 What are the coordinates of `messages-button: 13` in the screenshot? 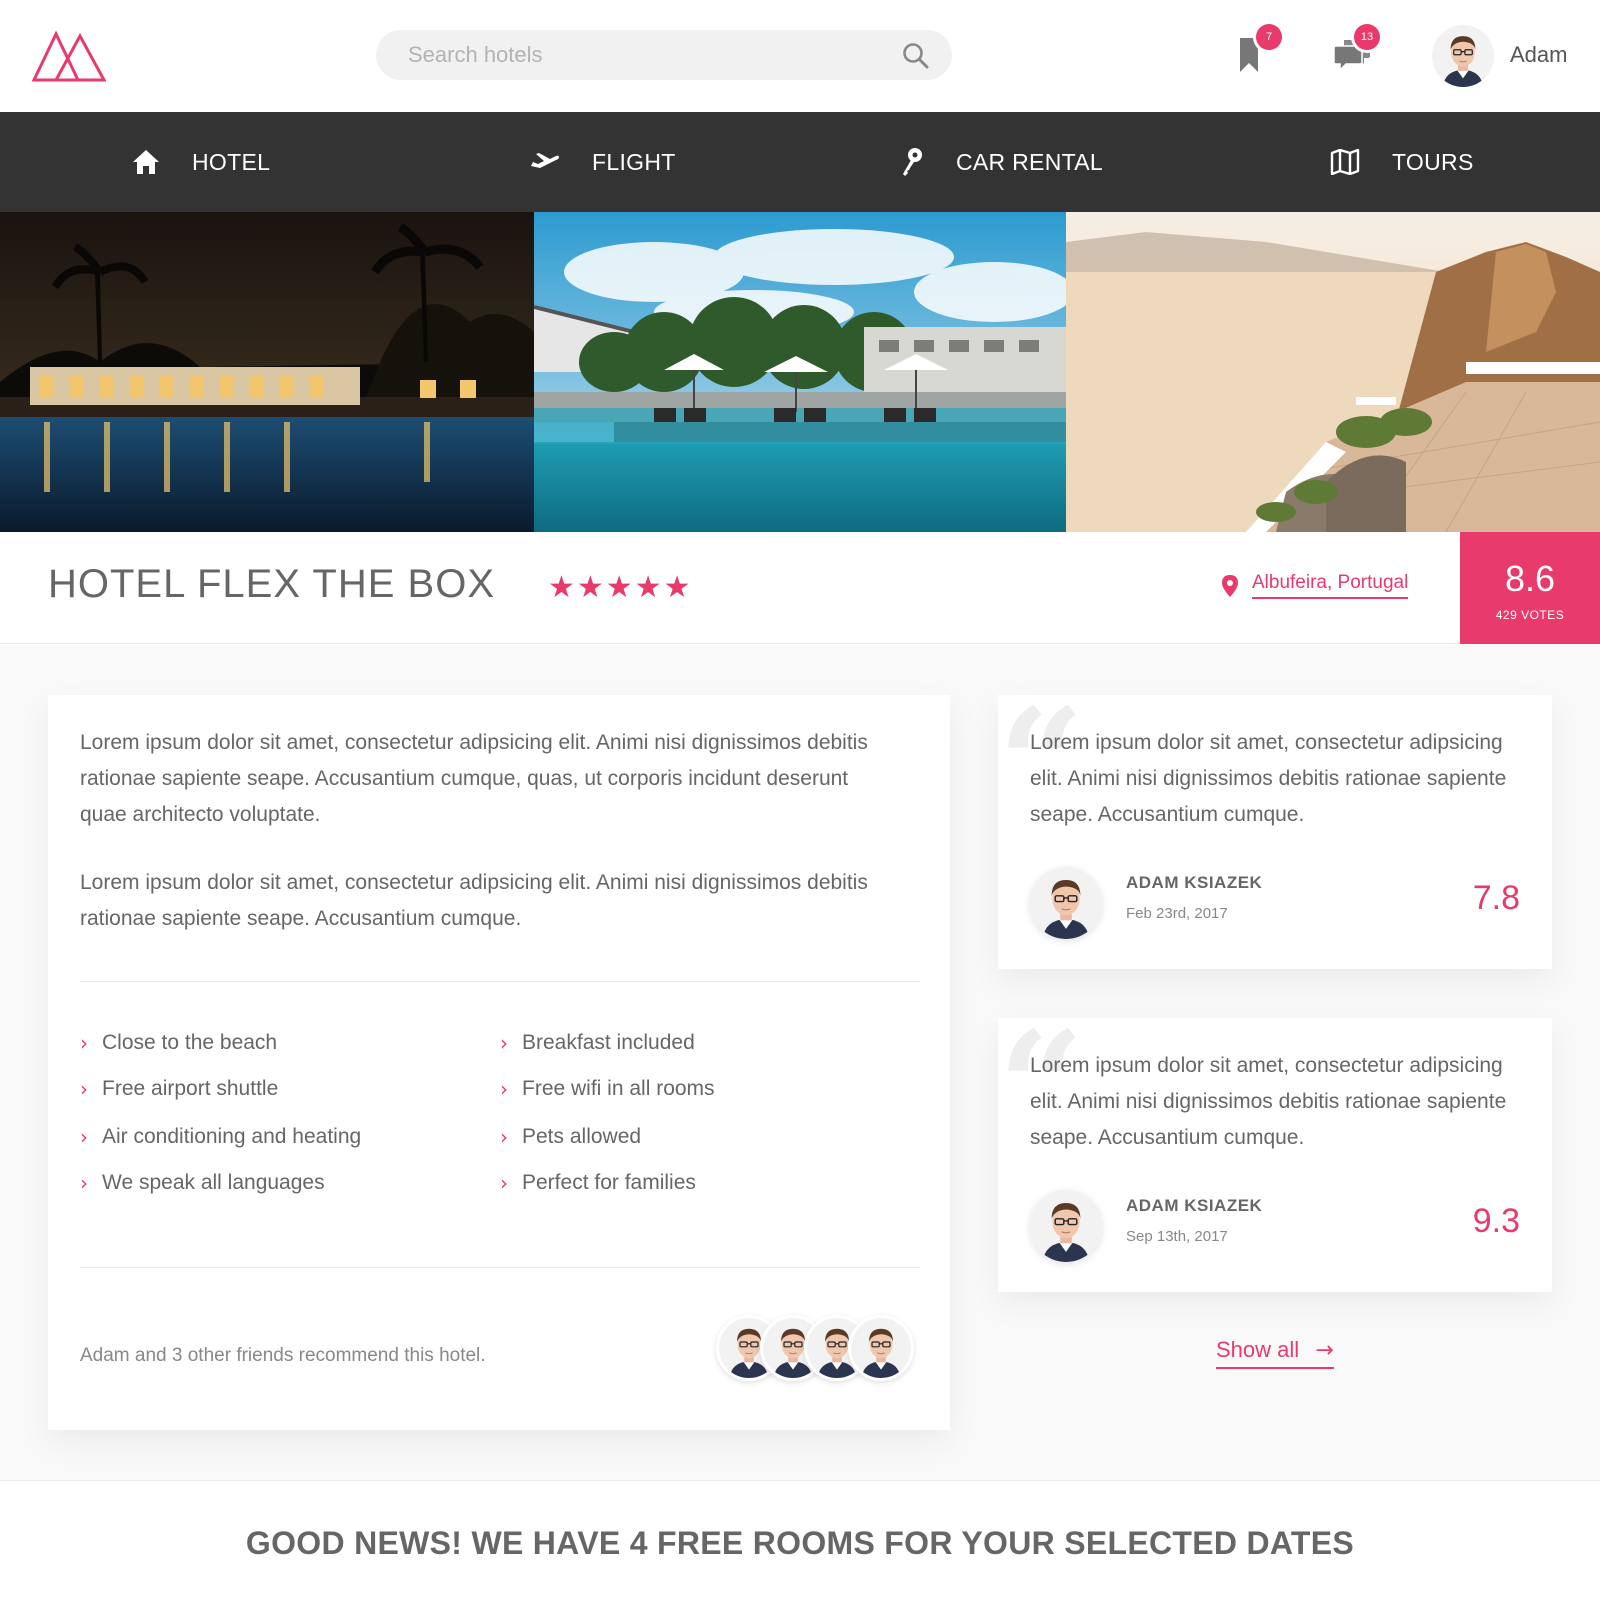 It's located at (1358, 52).